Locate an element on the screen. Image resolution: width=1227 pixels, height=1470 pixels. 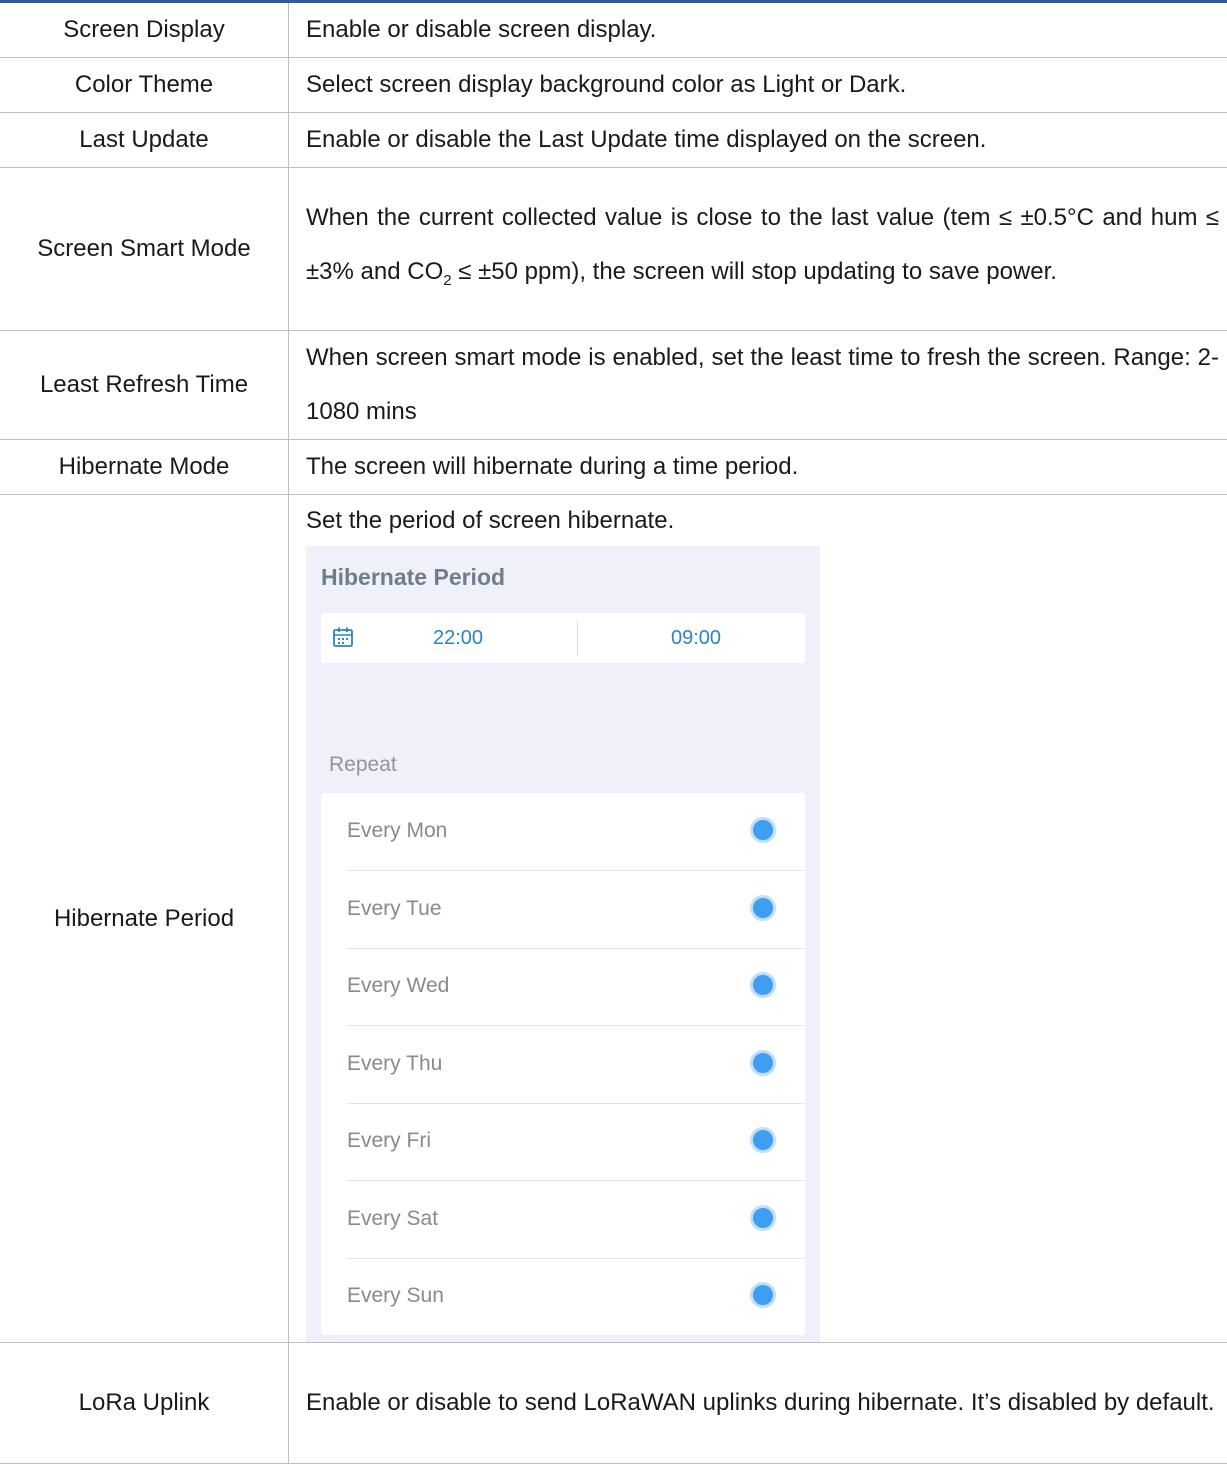
param-description: Set the period of screen hibernate. is located at coordinates (490, 520).